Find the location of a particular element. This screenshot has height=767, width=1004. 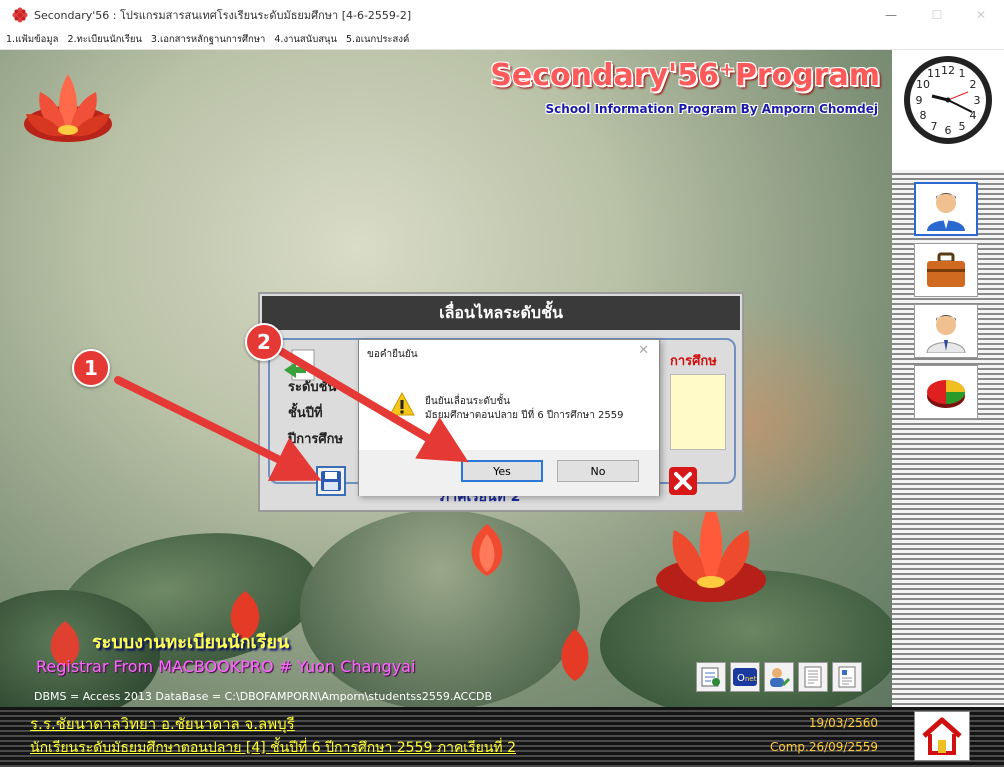

annotation-badge-2: 2 is located at coordinates (264, 342).